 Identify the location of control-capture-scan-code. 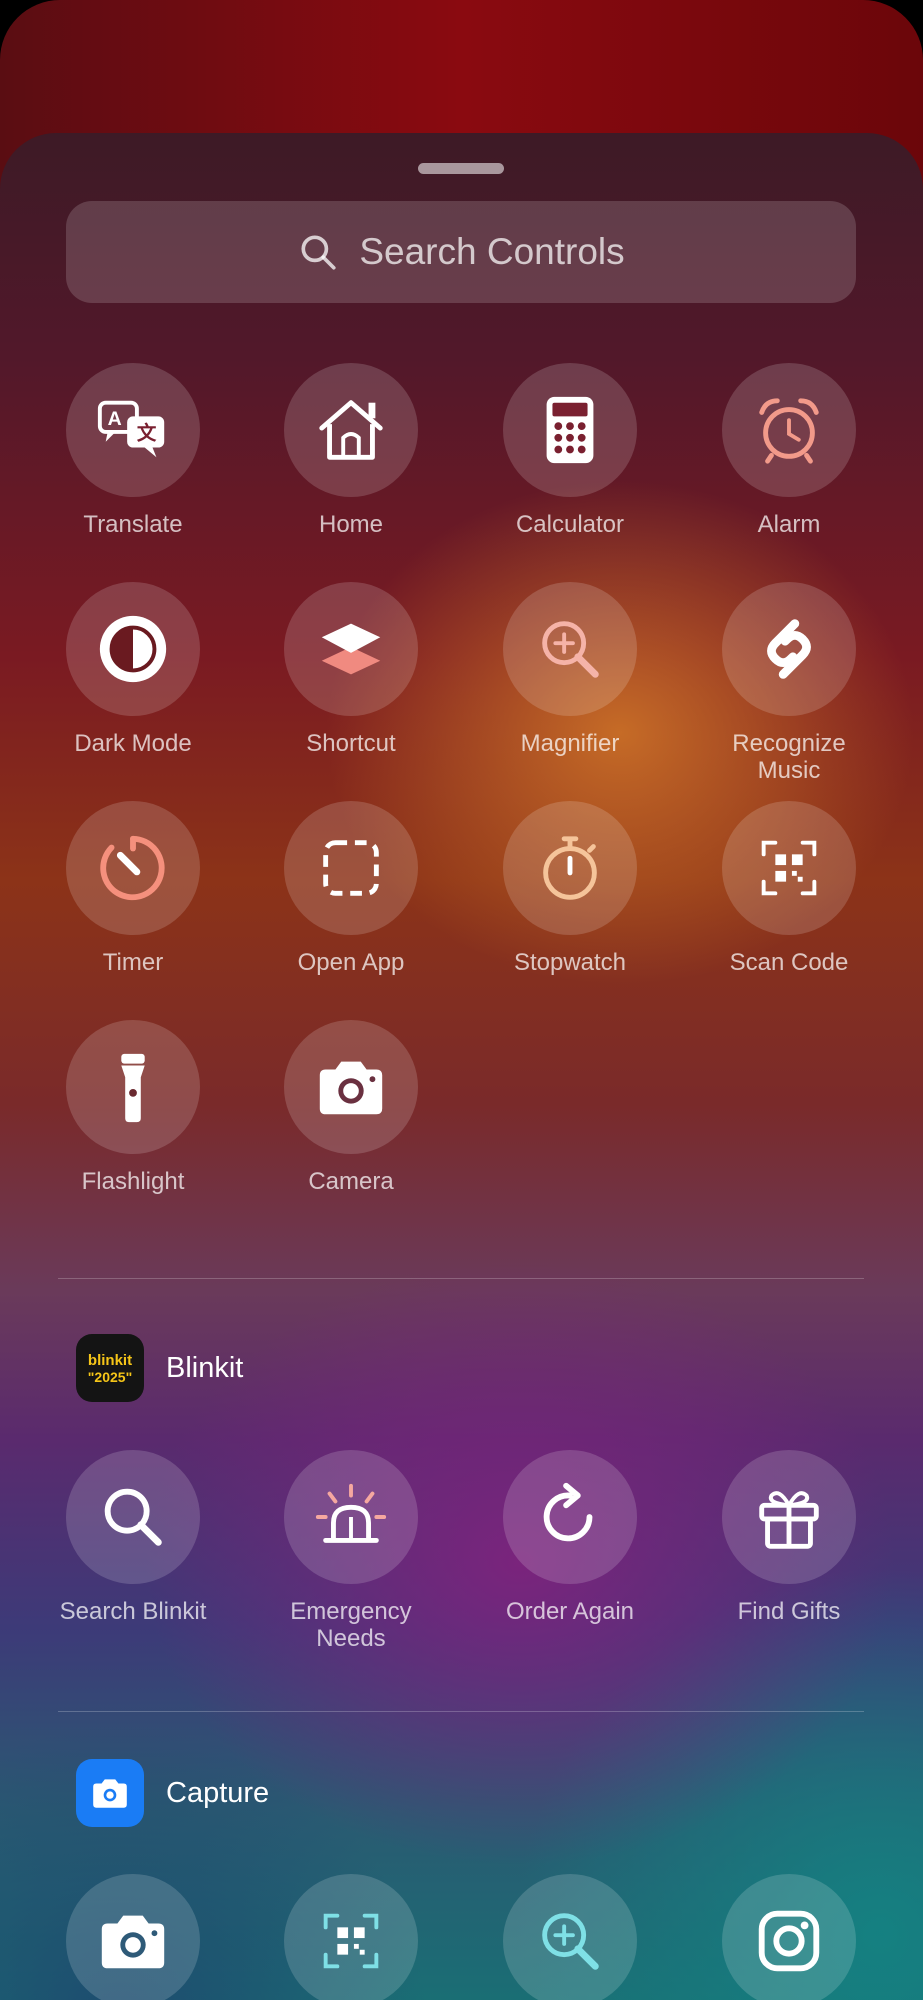
(351, 1937).